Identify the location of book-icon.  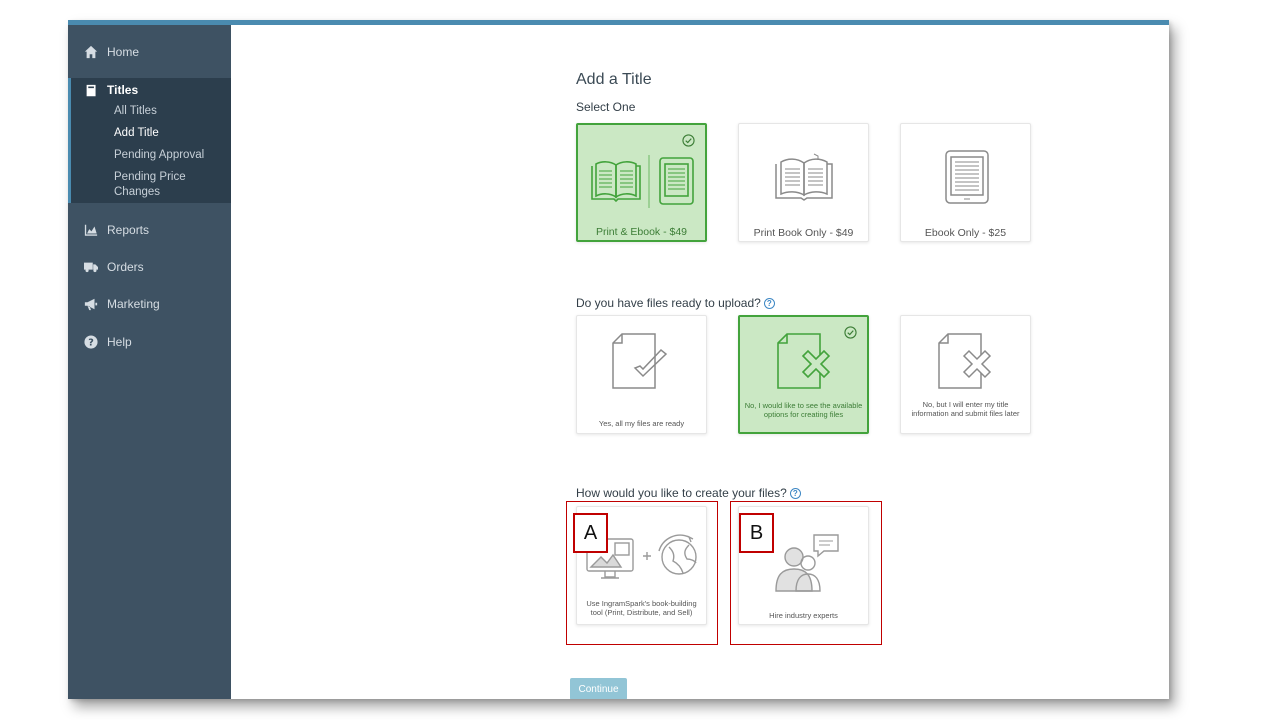
(91, 90).